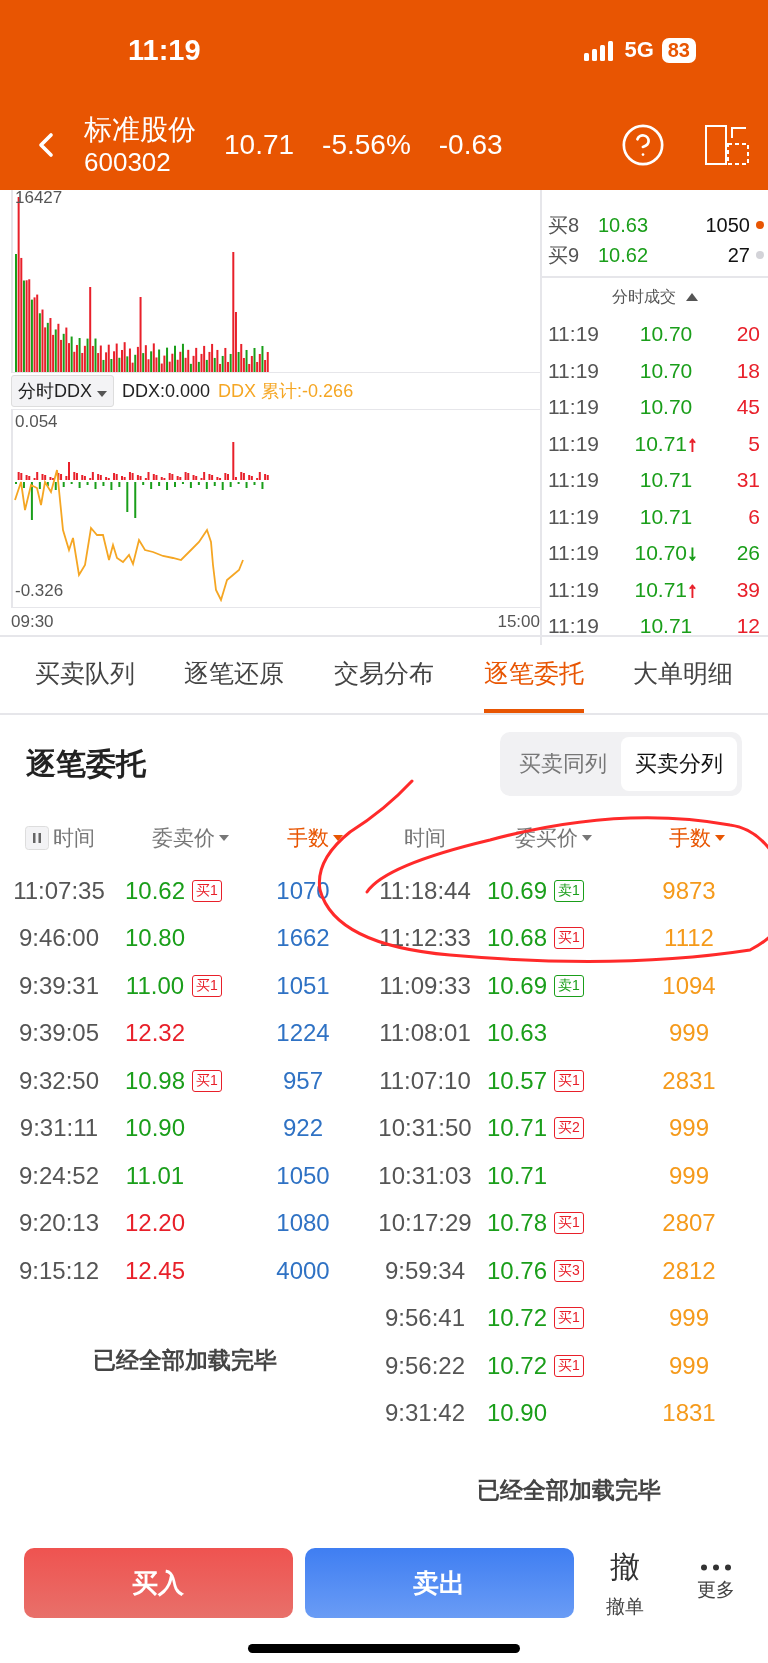 Image resolution: width=768 pixels, height=1663 pixels. Describe the element at coordinates (517, 1128) in the screenshot. I see `order-price: 10.71` at that location.